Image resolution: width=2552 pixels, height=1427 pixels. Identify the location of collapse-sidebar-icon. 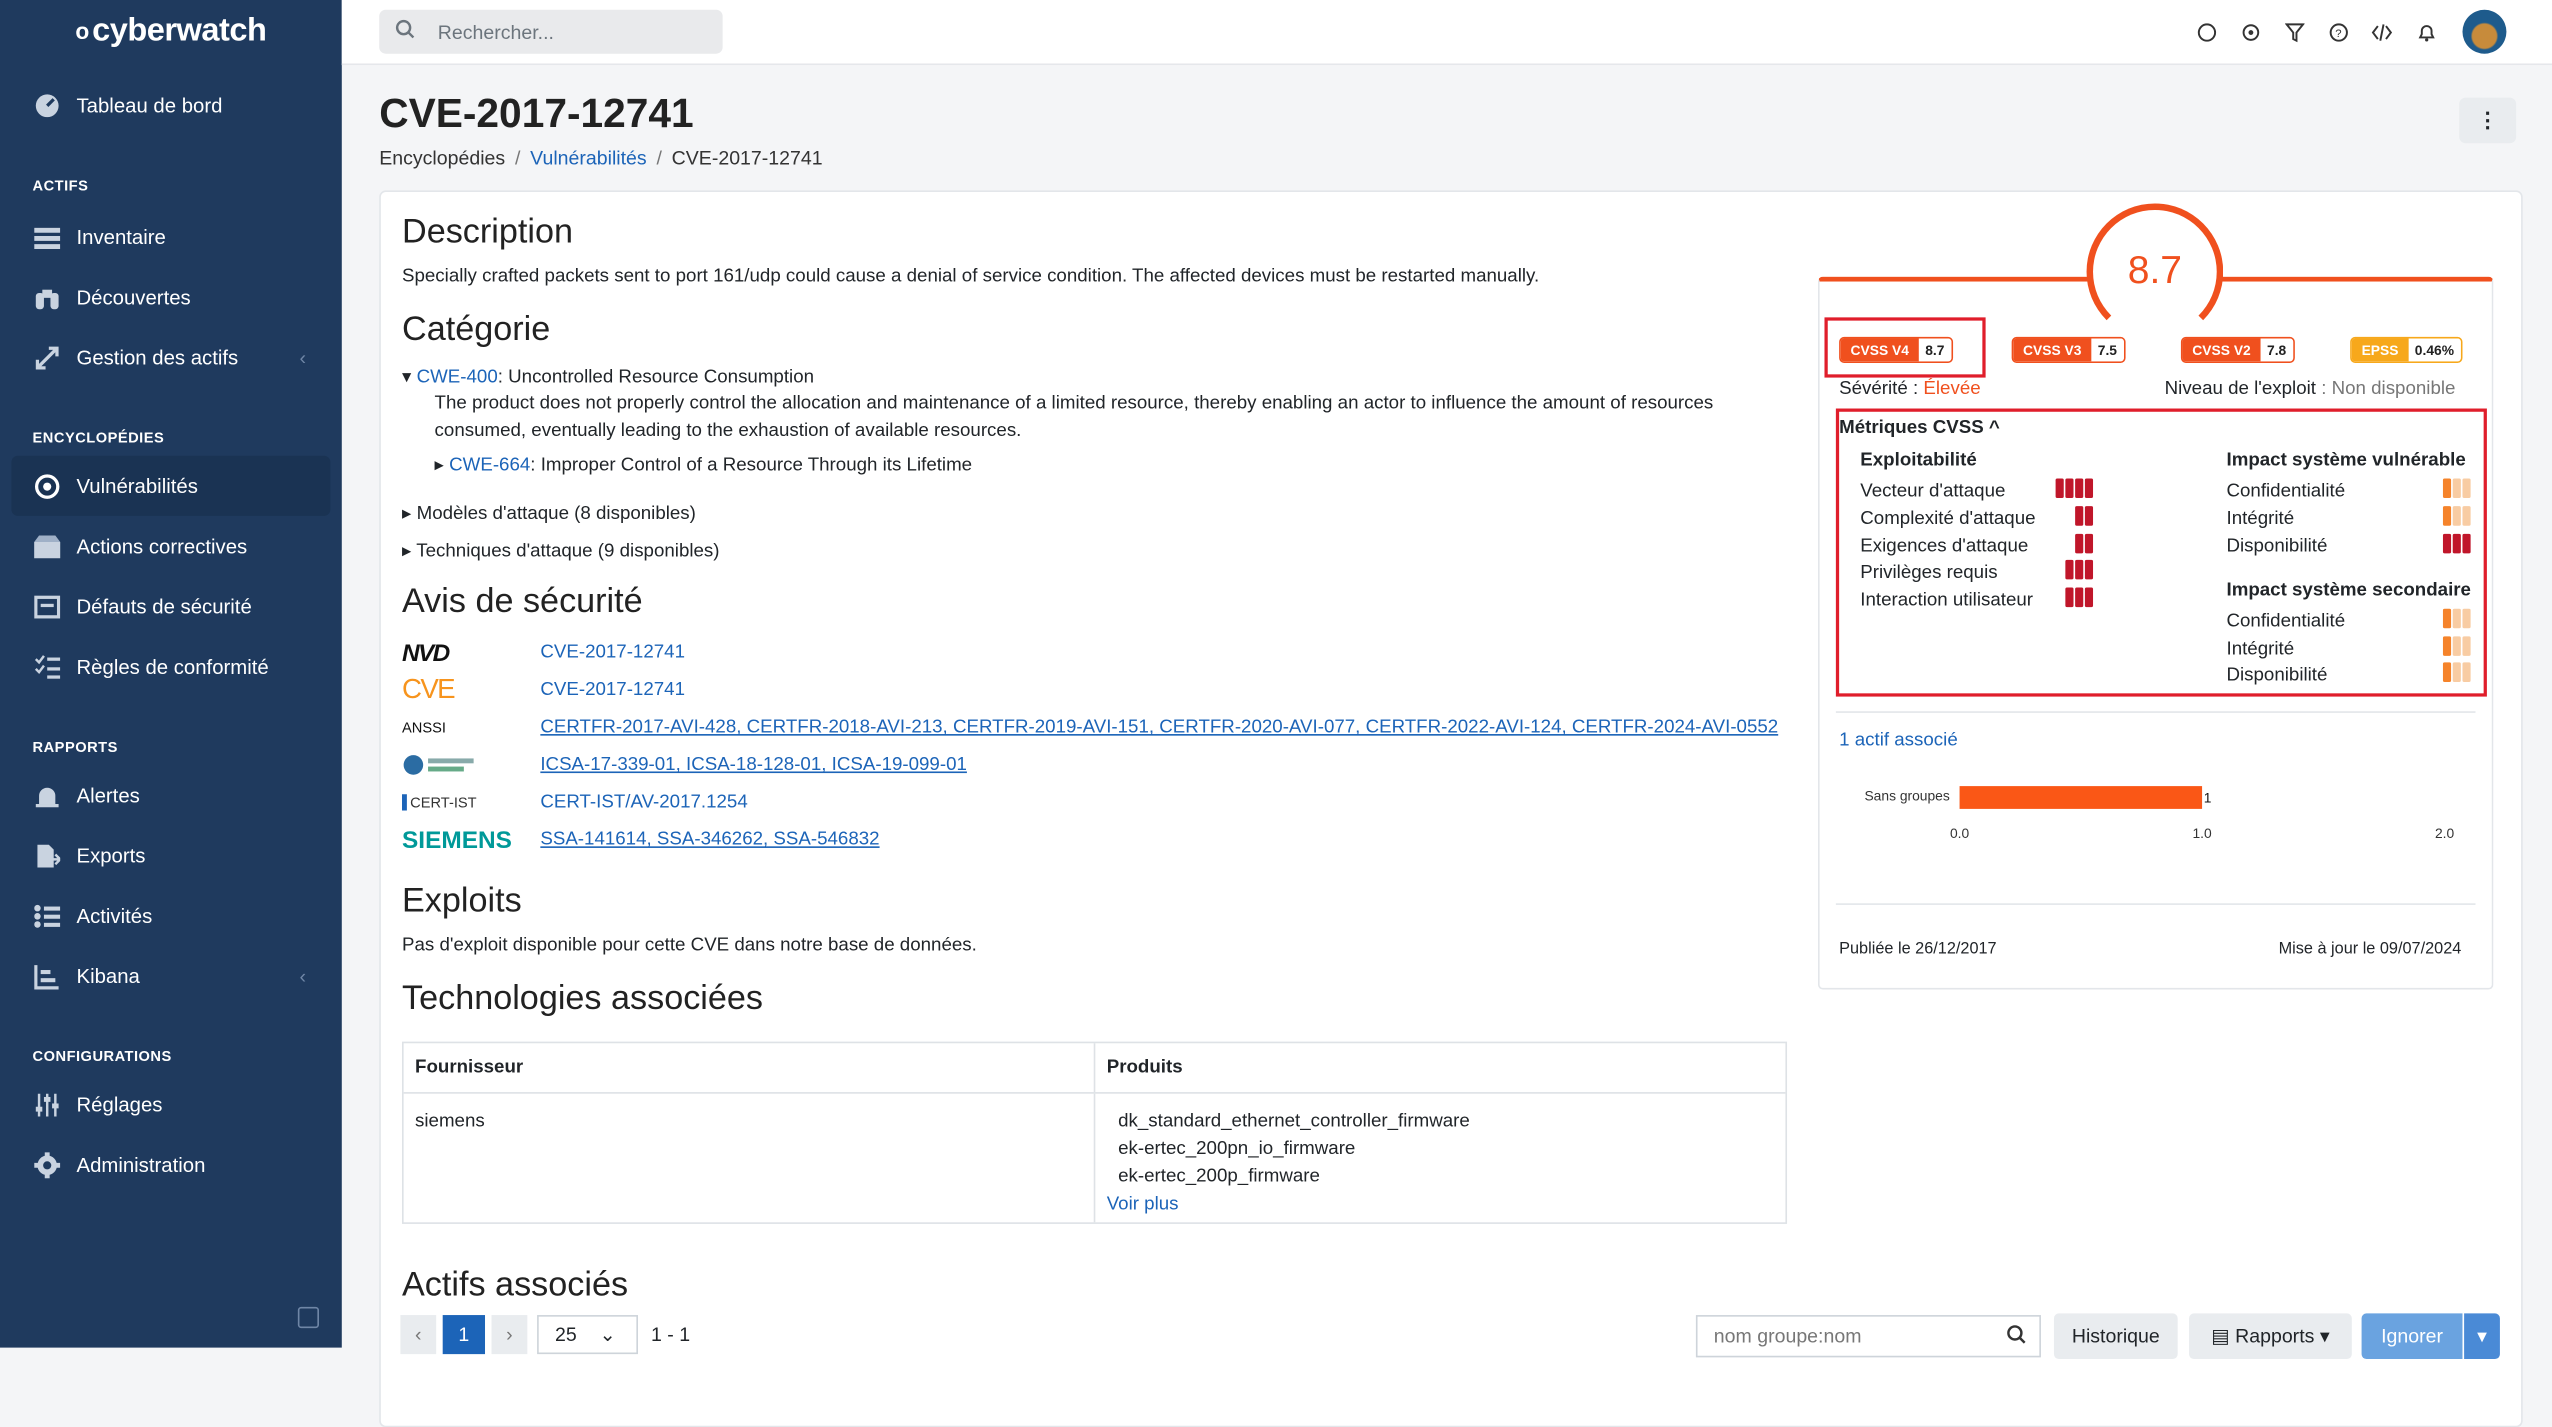
(308, 1317).